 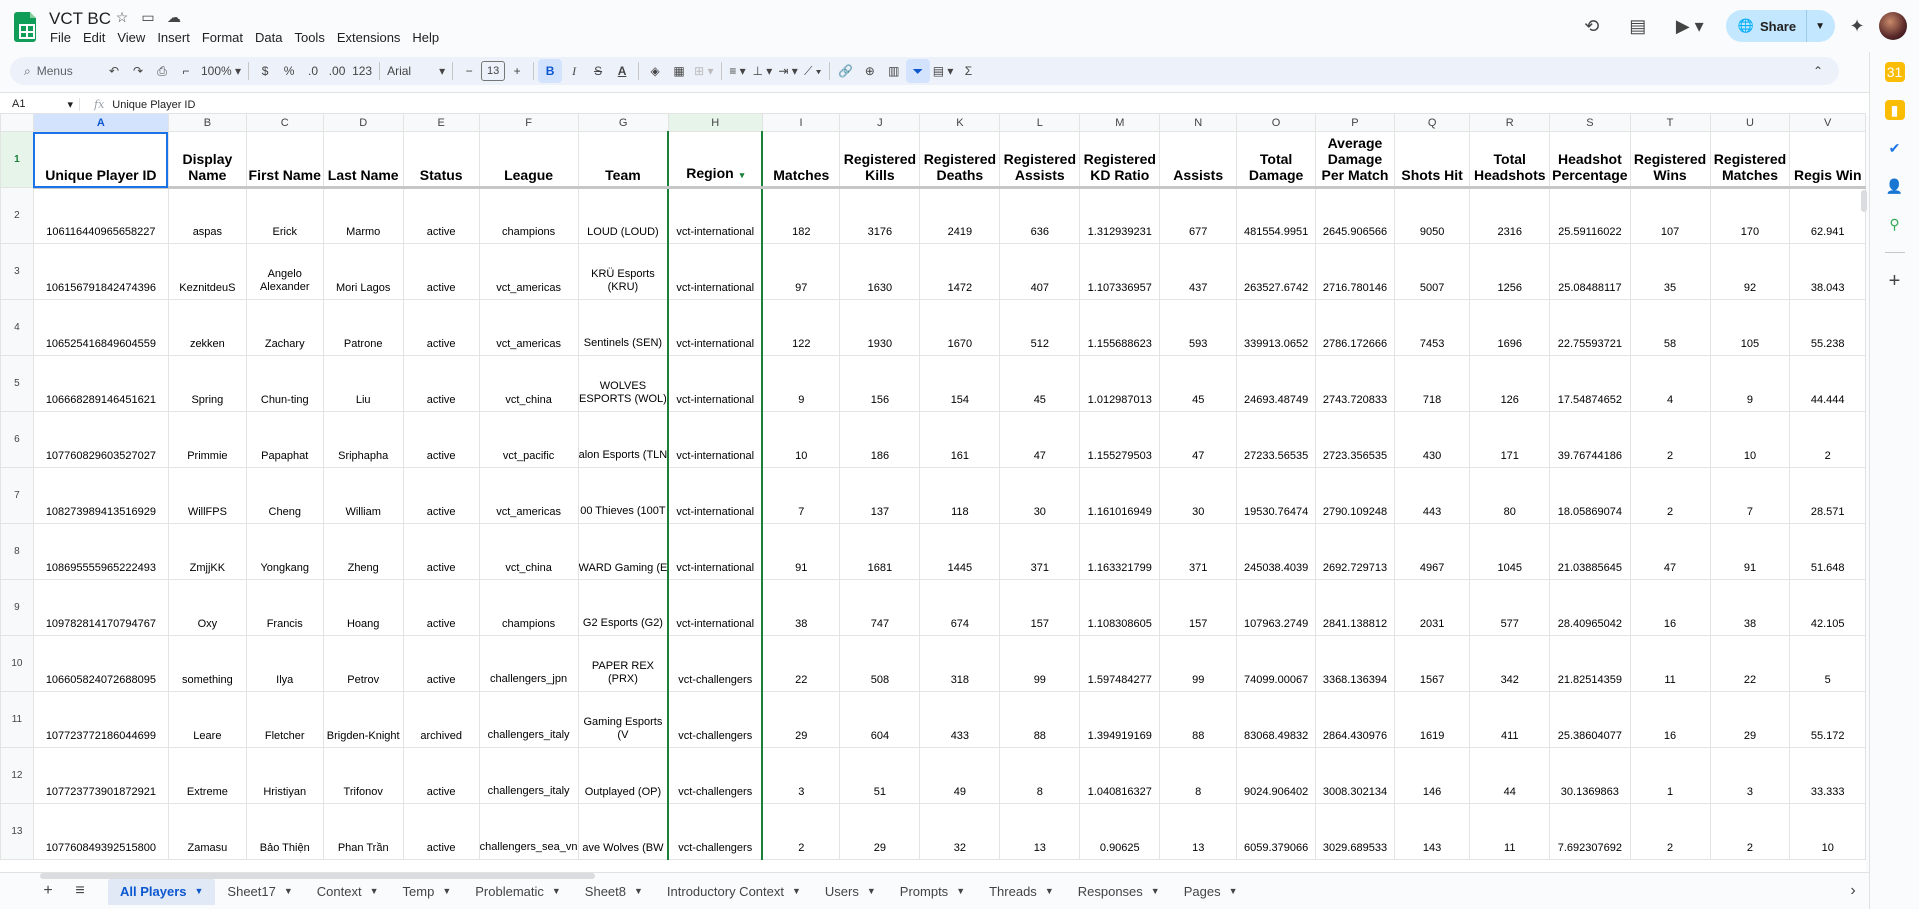 What do you see at coordinates (1824, 71) in the screenshot?
I see `collapse-toolbar-icon: ⌃` at bounding box center [1824, 71].